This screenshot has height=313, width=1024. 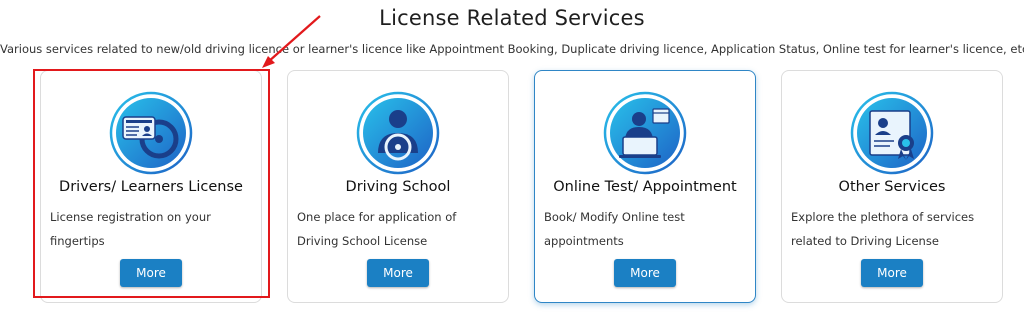 I want to click on driver-steering-icon, so click(x=398, y=133).